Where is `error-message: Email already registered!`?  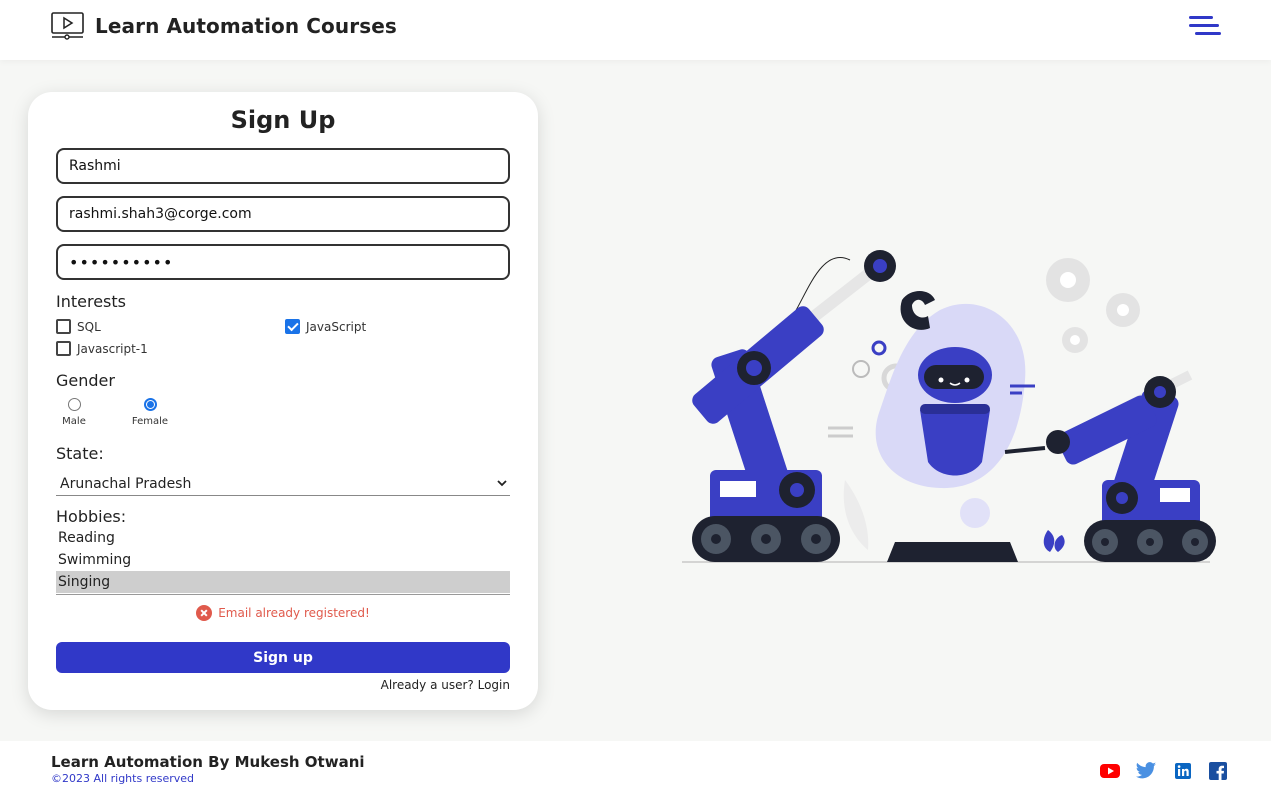 error-message: Email already registered! is located at coordinates (283, 613).